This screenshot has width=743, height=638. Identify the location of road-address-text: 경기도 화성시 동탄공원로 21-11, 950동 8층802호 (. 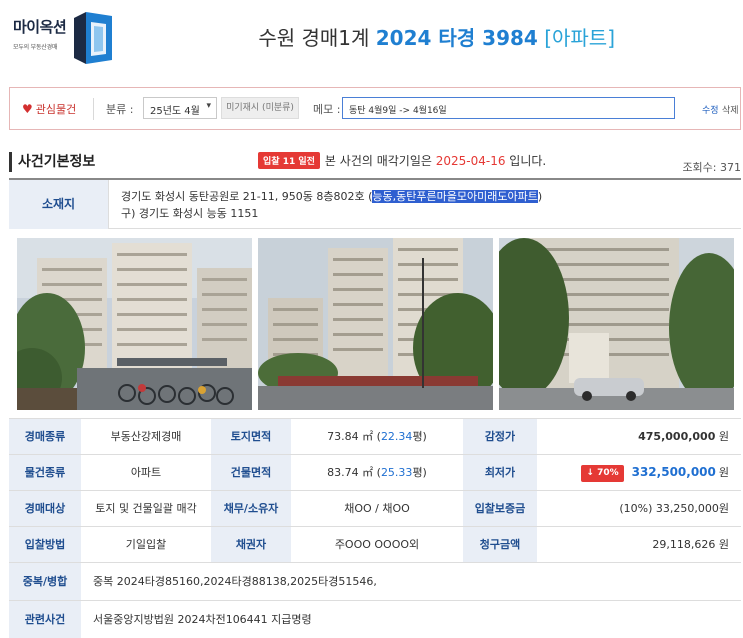
(247, 196).